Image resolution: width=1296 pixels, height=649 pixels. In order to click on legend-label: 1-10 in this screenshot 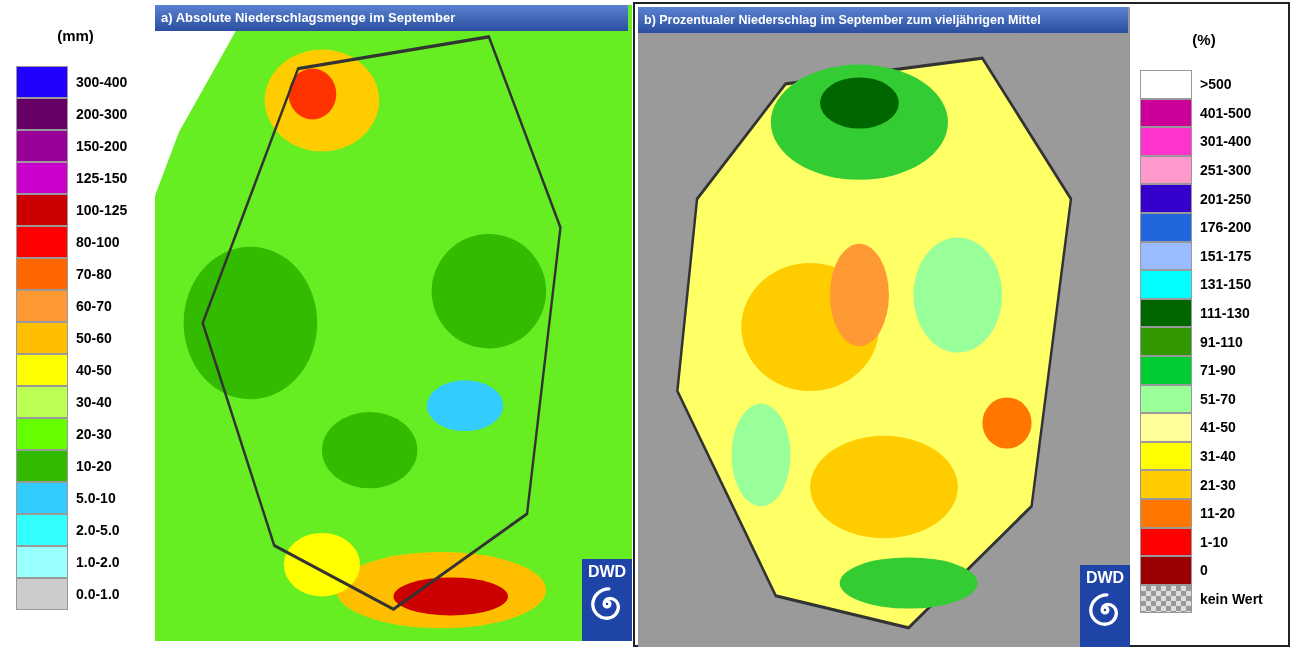, I will do `click(1214, 541)`.